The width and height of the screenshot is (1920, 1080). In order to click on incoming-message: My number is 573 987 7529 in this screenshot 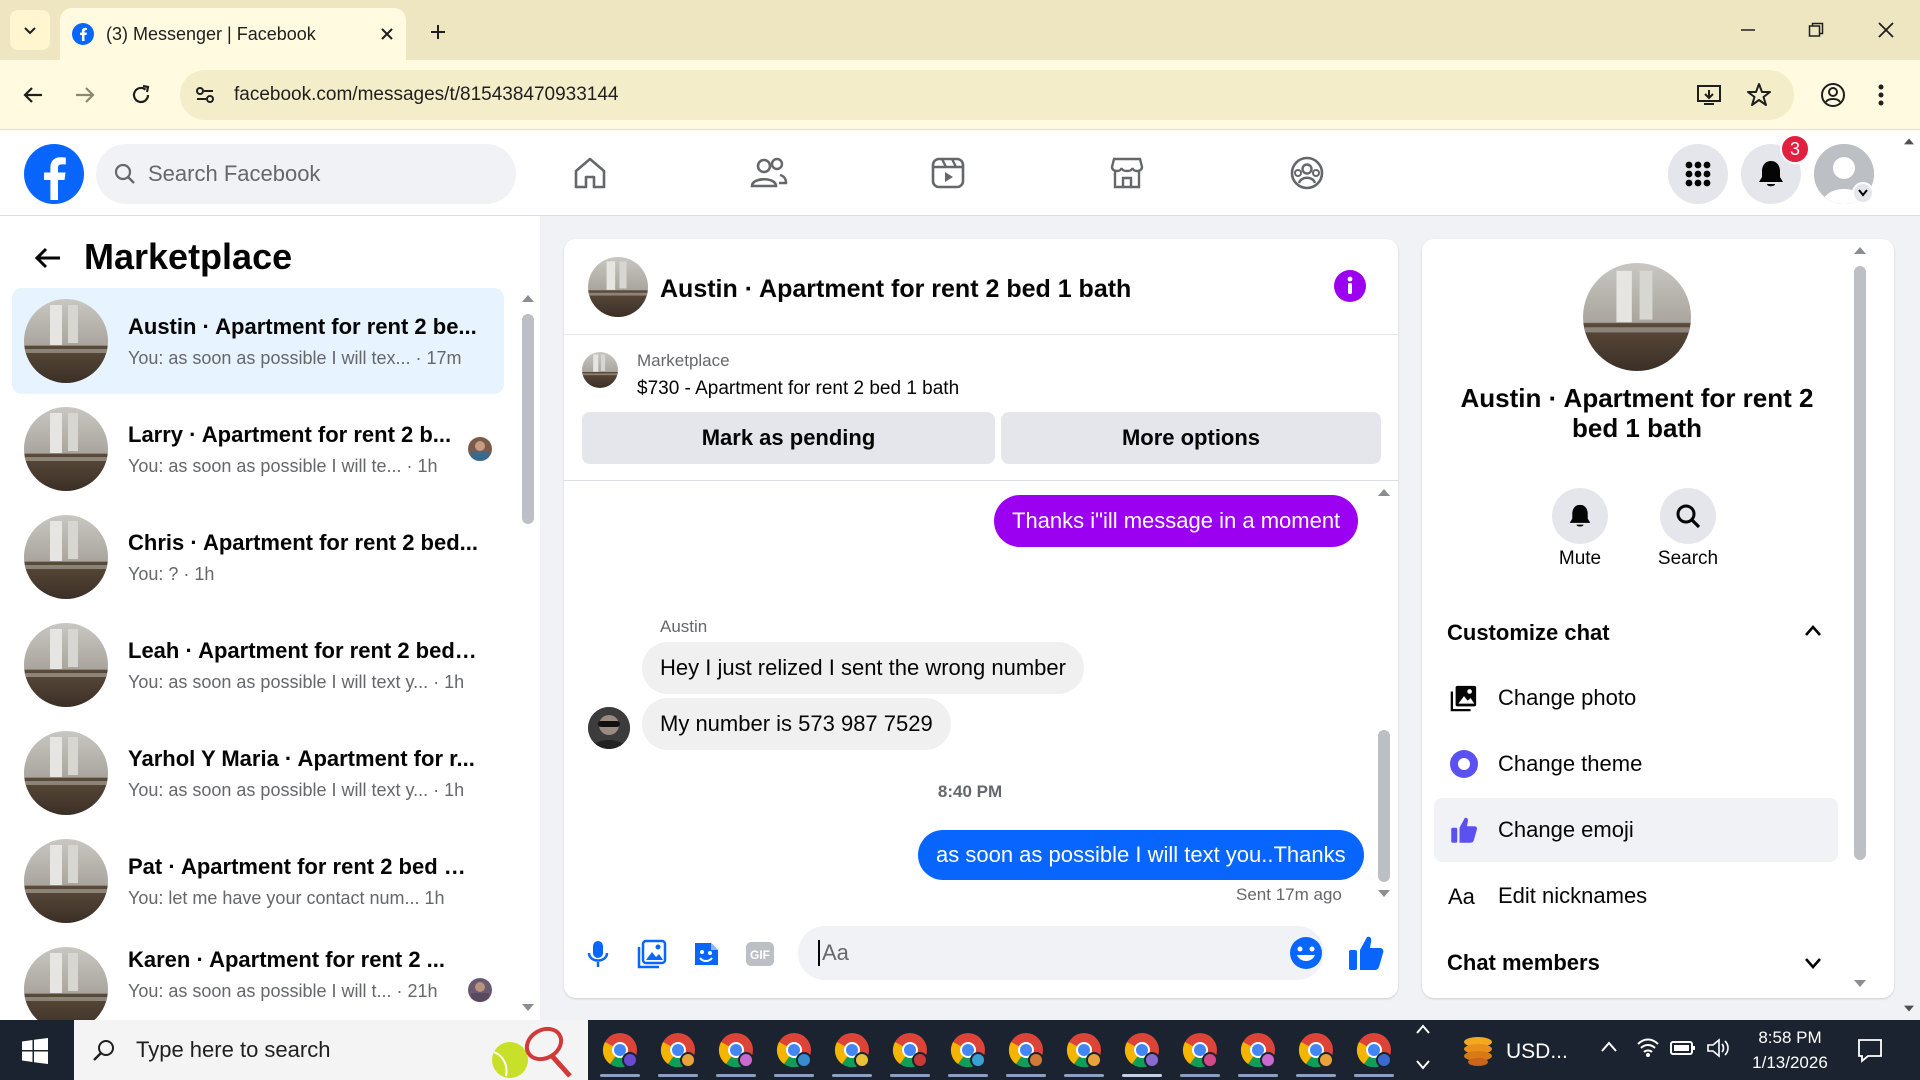, I will do `click(796, 724)`.